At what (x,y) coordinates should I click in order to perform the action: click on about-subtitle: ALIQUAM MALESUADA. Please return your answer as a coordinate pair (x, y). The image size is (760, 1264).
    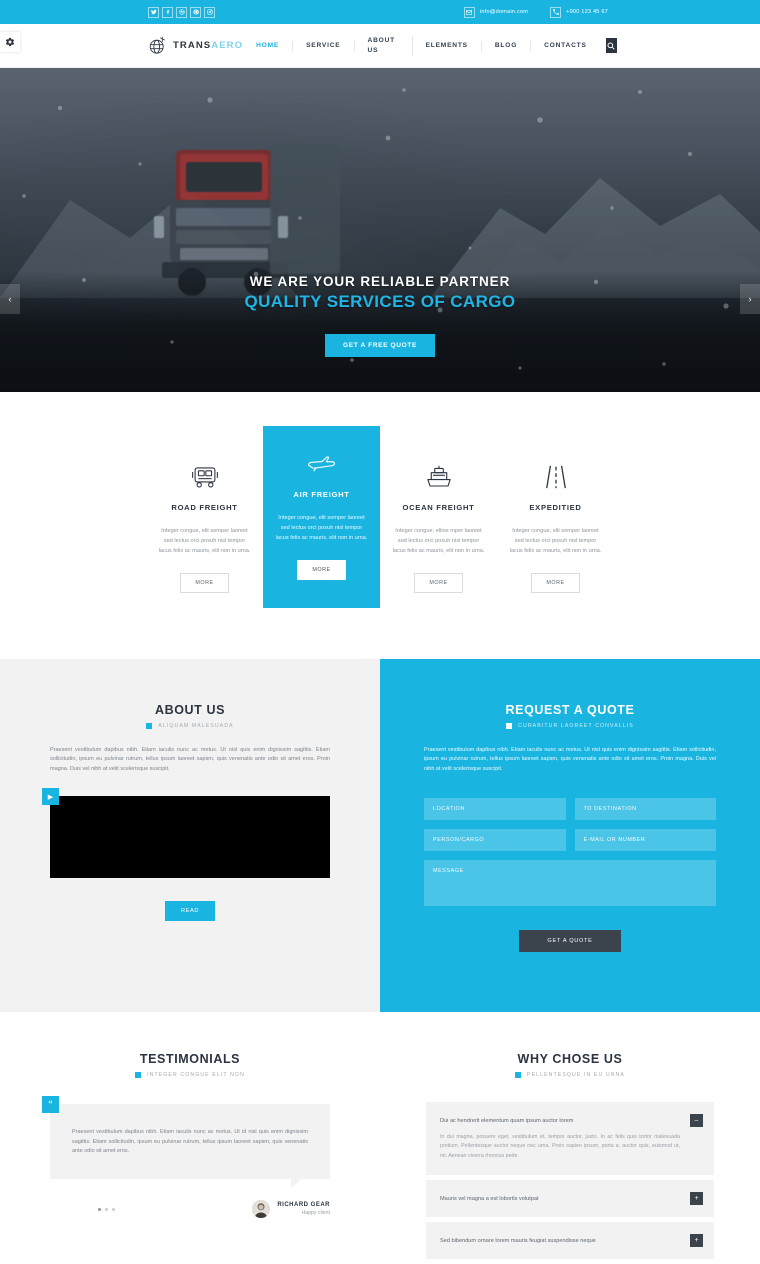
    Looking at the image, I should click on (196, 726).